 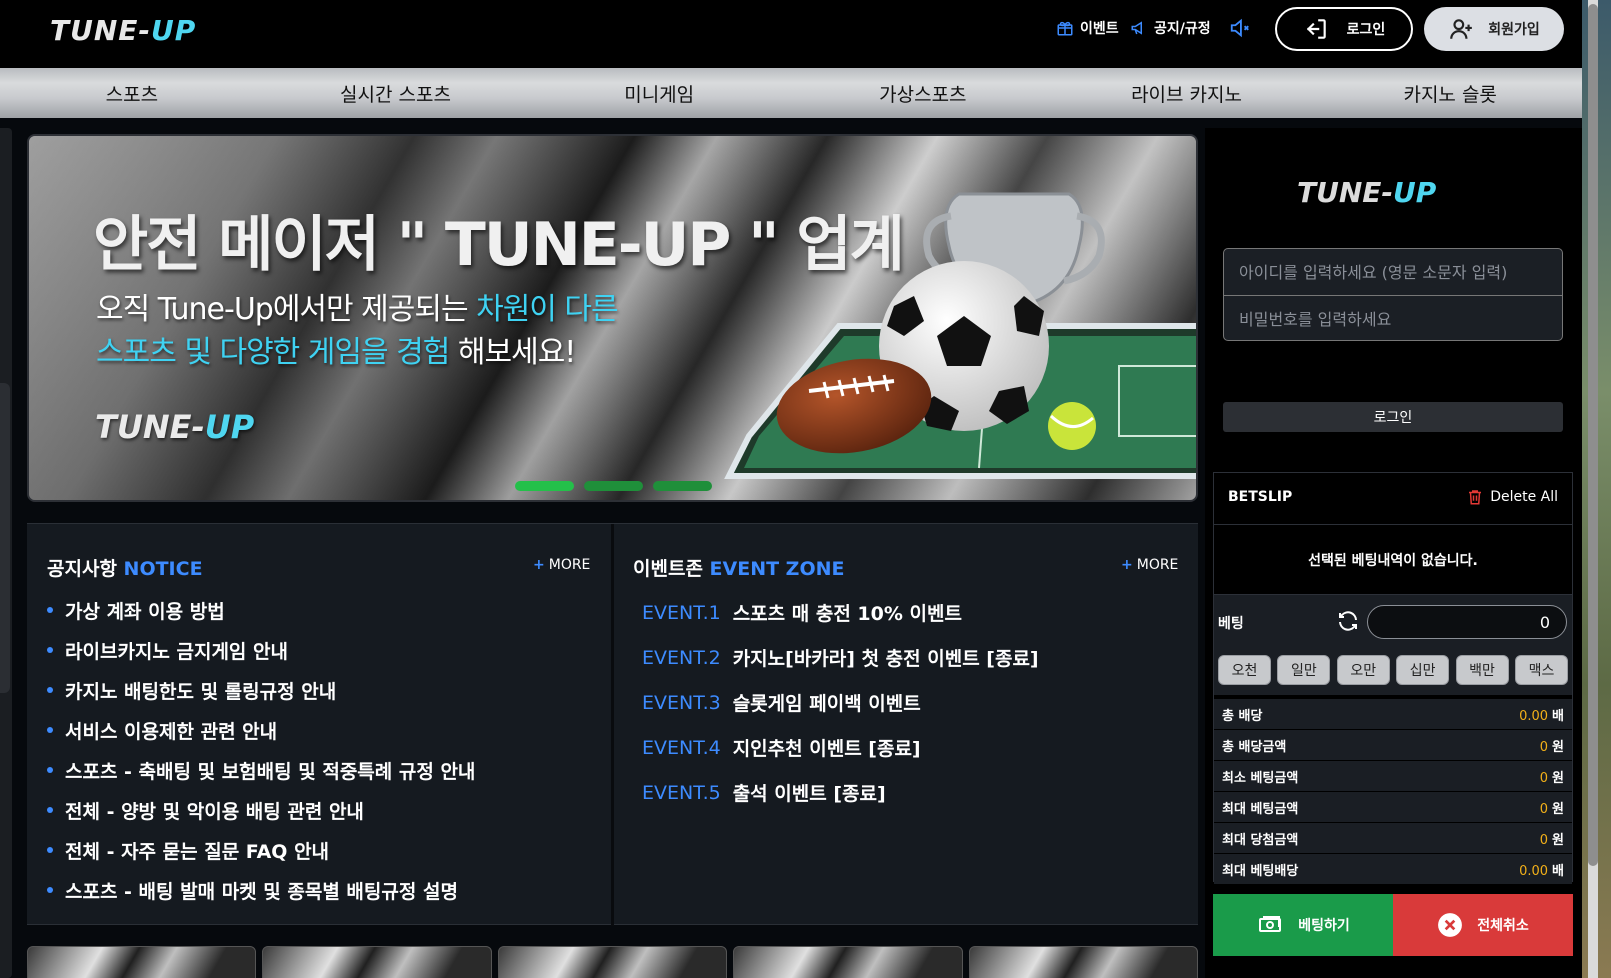 What do you see at coordinates (1348, 621) in the screenshot?
I see `refresh-icon` at bounding box center [1348, 621].